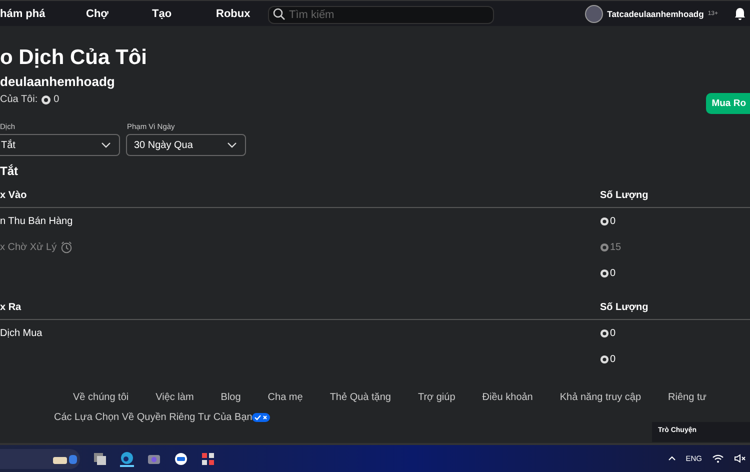  I want to click on wifi-icon, so click(718, 458).